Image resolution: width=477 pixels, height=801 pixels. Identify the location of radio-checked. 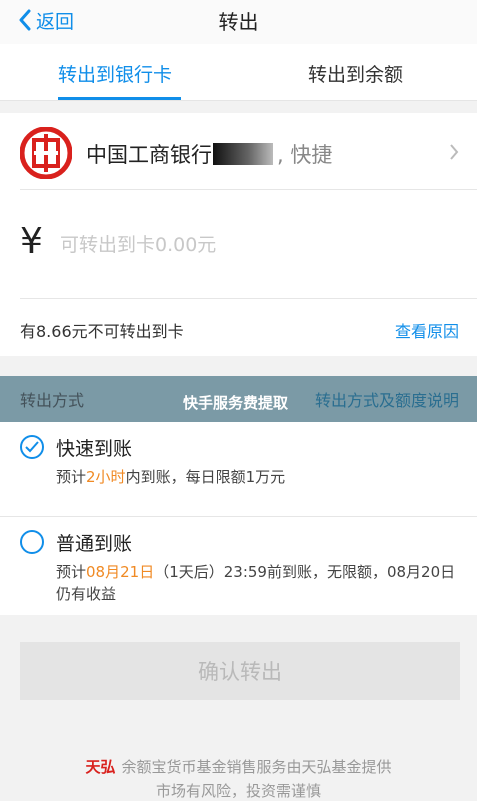
(32, 447).